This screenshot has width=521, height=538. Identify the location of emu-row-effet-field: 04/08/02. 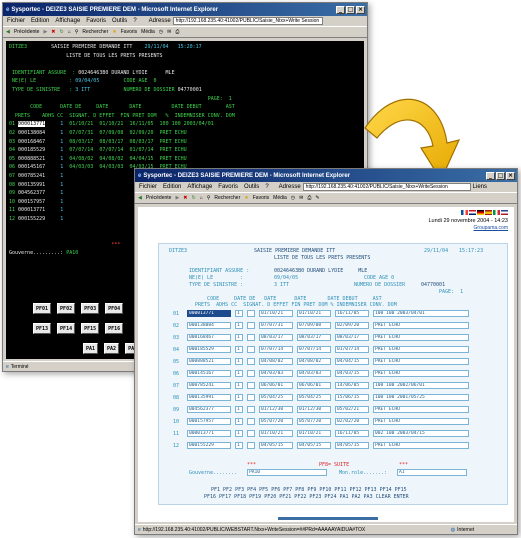
(314, 361).